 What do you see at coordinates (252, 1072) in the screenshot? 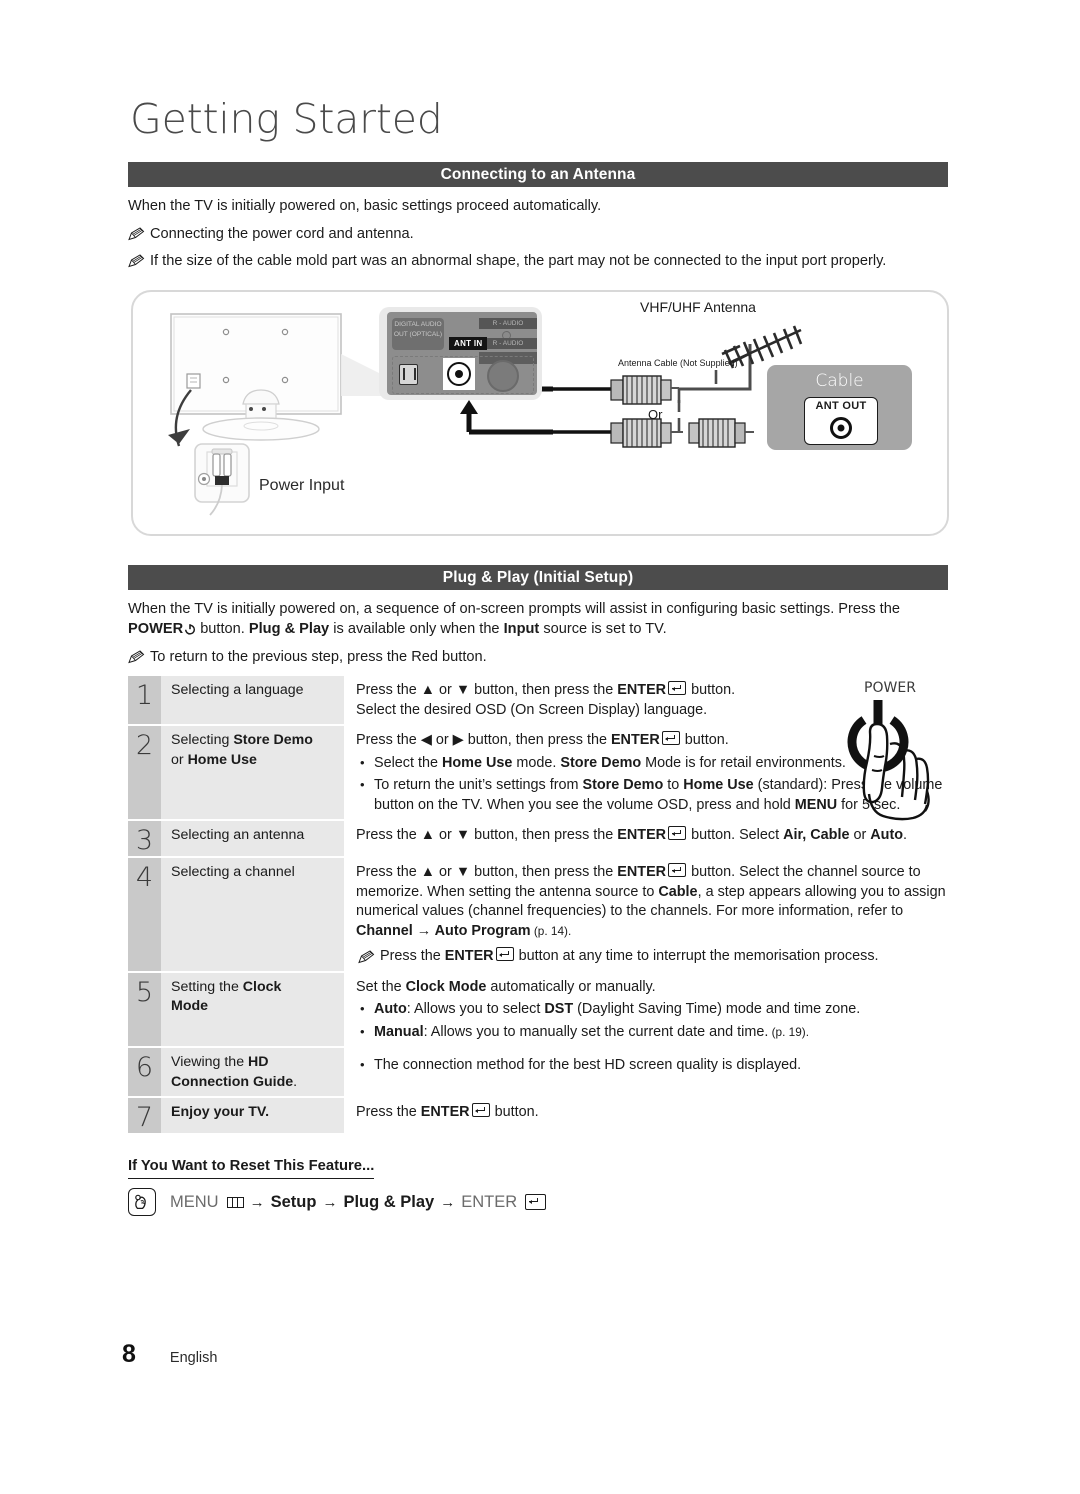
I see `step-label: Viewing the HD Connection Guide.` at bounding box center [252, 1072].